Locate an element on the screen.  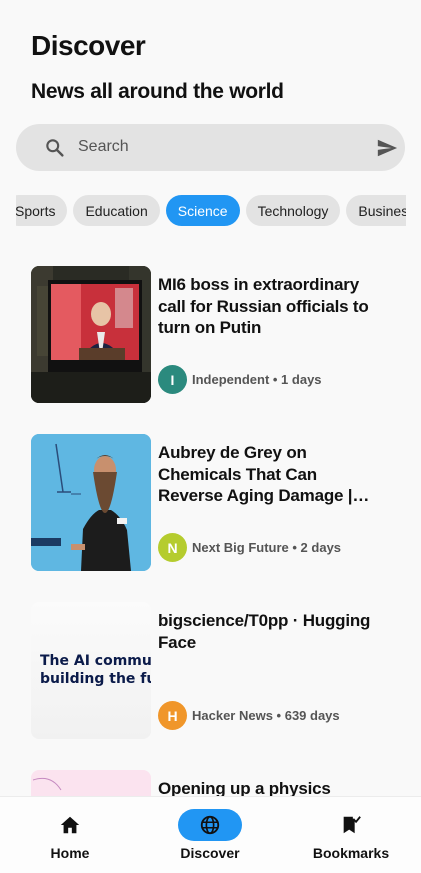
nav-discover-indicator is located at coordinates (210, 825).